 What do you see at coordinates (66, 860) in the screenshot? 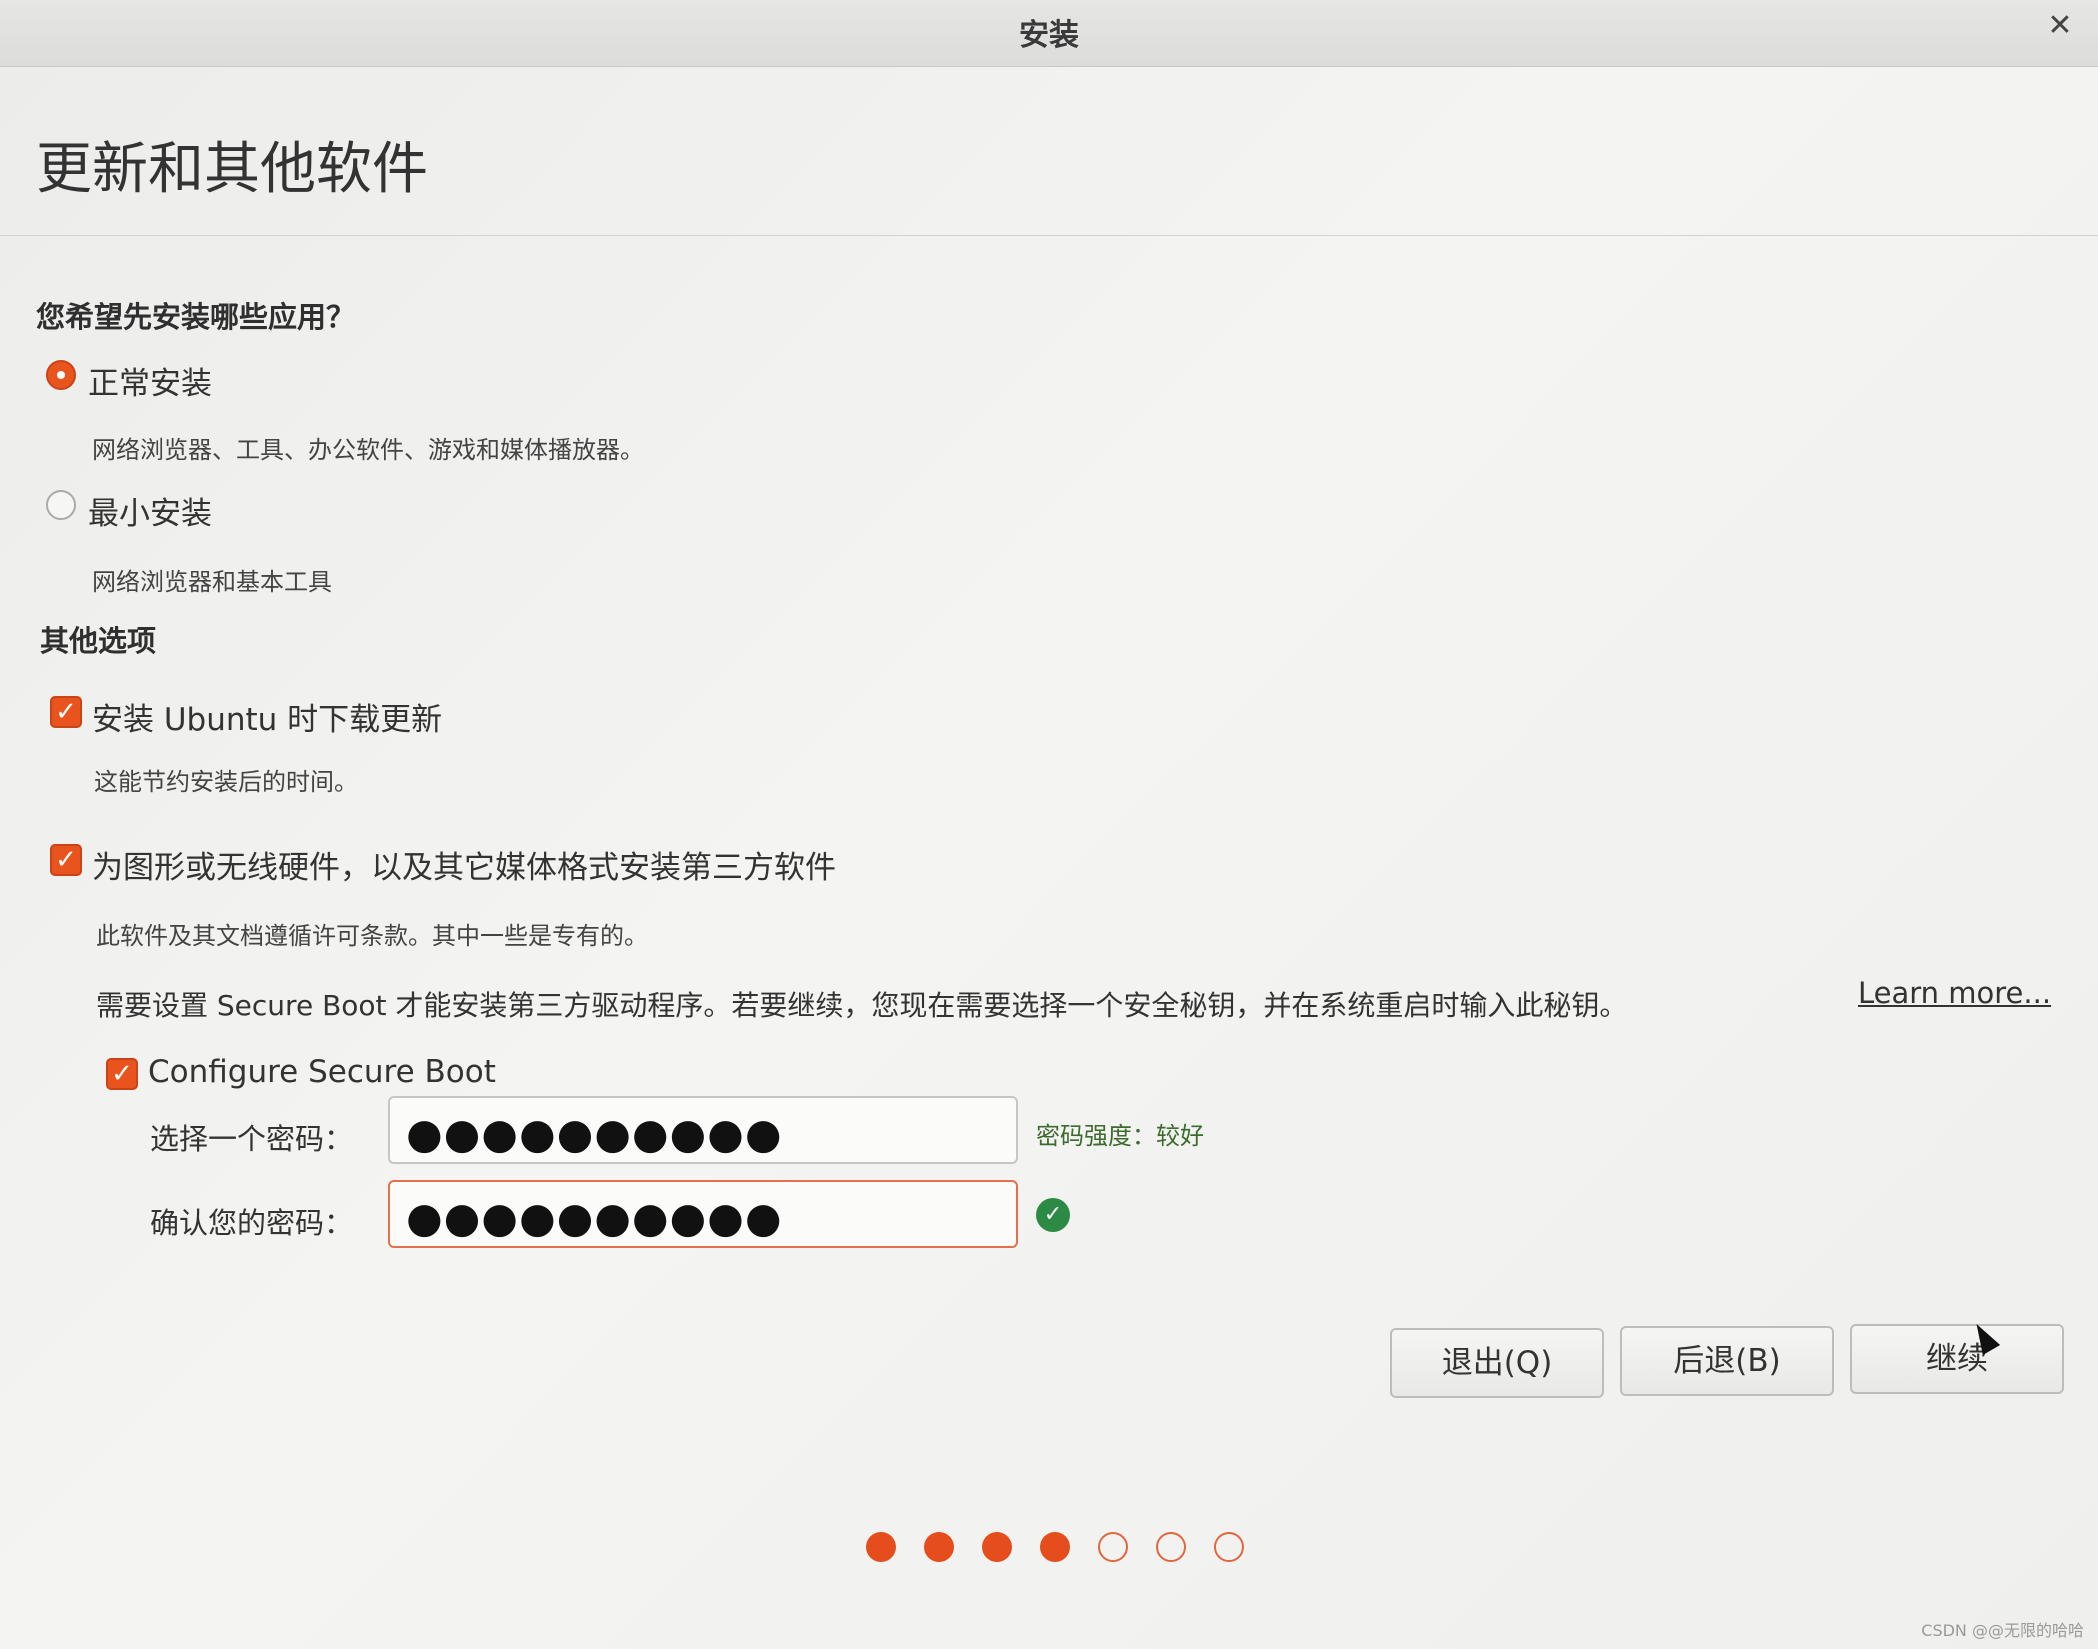
I see `third-party-checkbox: ✓` at bounding box center [66, 860].